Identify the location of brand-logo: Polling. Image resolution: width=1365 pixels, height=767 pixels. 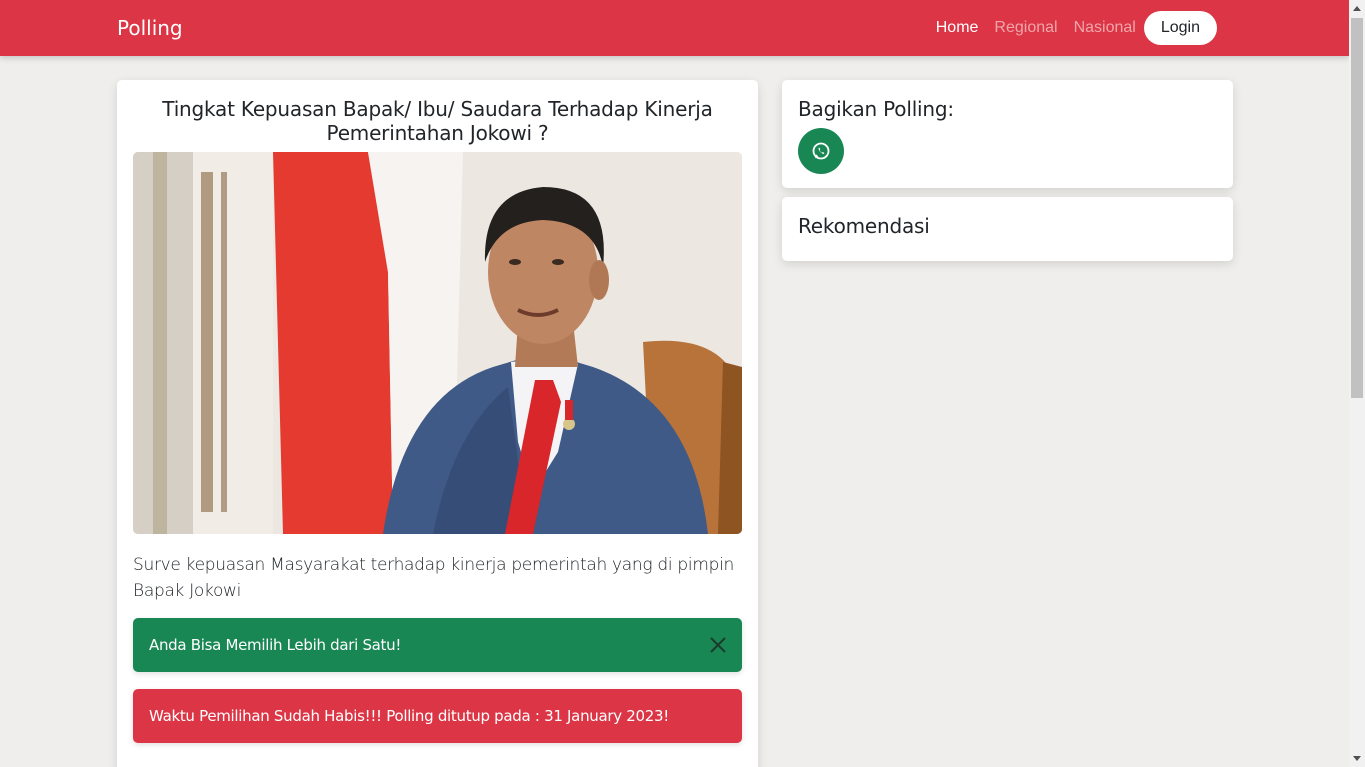
(150, 28).